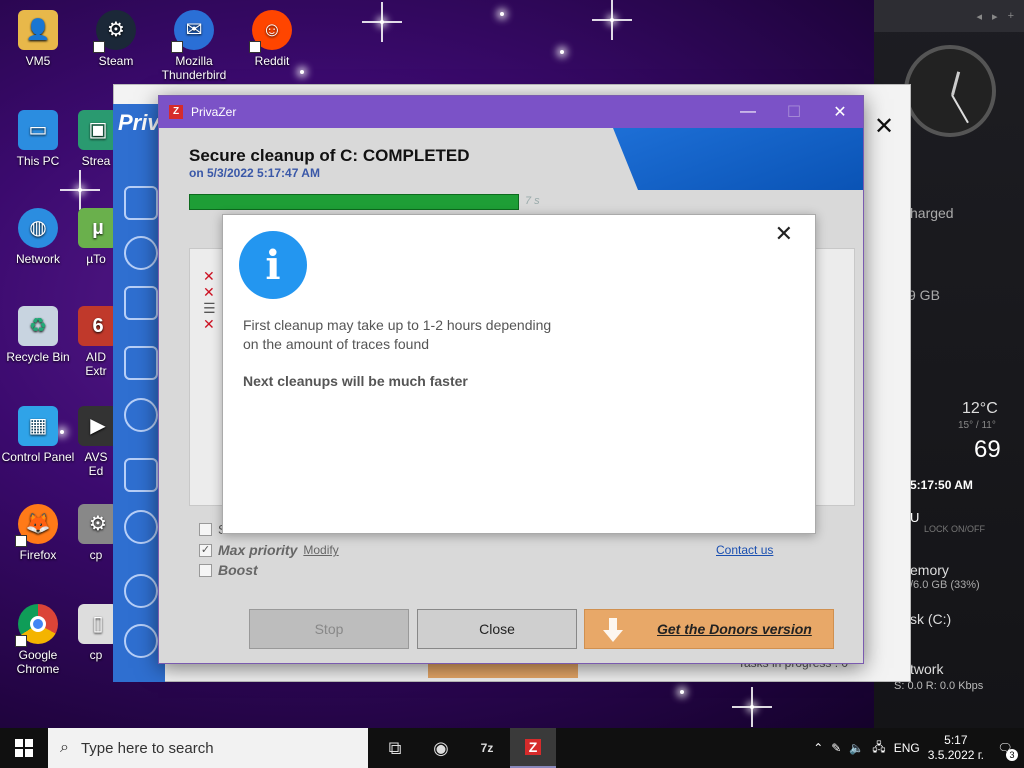  Describe the element at coordinates (116, 61) in the screenshot. I see `desktop-icon-label: Steam` at that location.